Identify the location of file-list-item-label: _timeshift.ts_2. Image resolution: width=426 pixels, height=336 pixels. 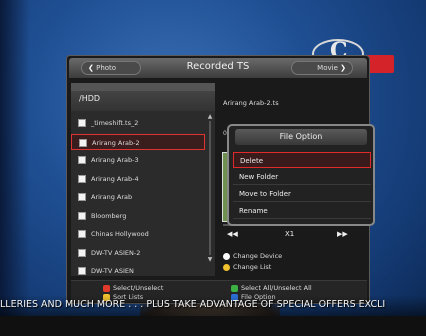
(115, 123).